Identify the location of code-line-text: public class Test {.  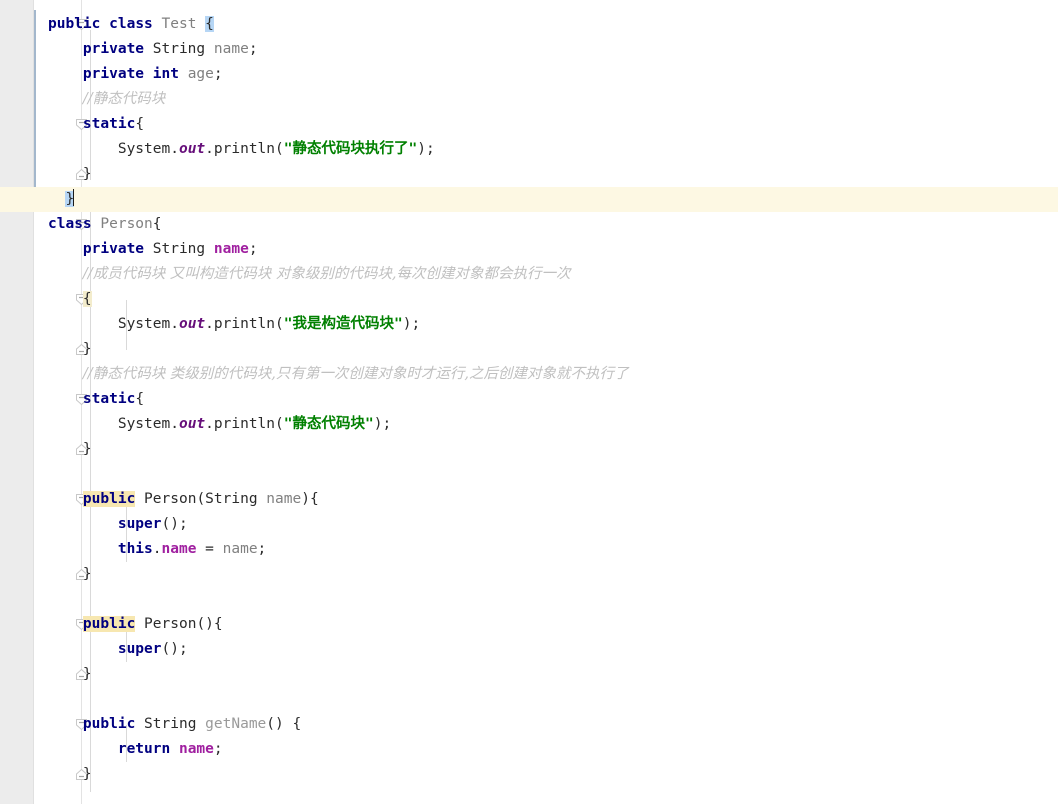
(131, 24).